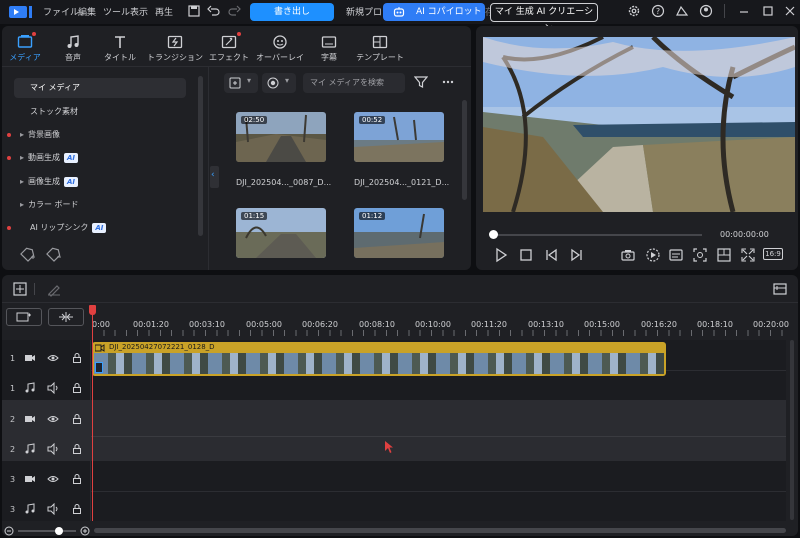 This screenshot has height=538, width=800. What do you see at coordinates (59, 531) in the screenshot?
I see `zoom-slider-knob` at bounding box center [59, 531].